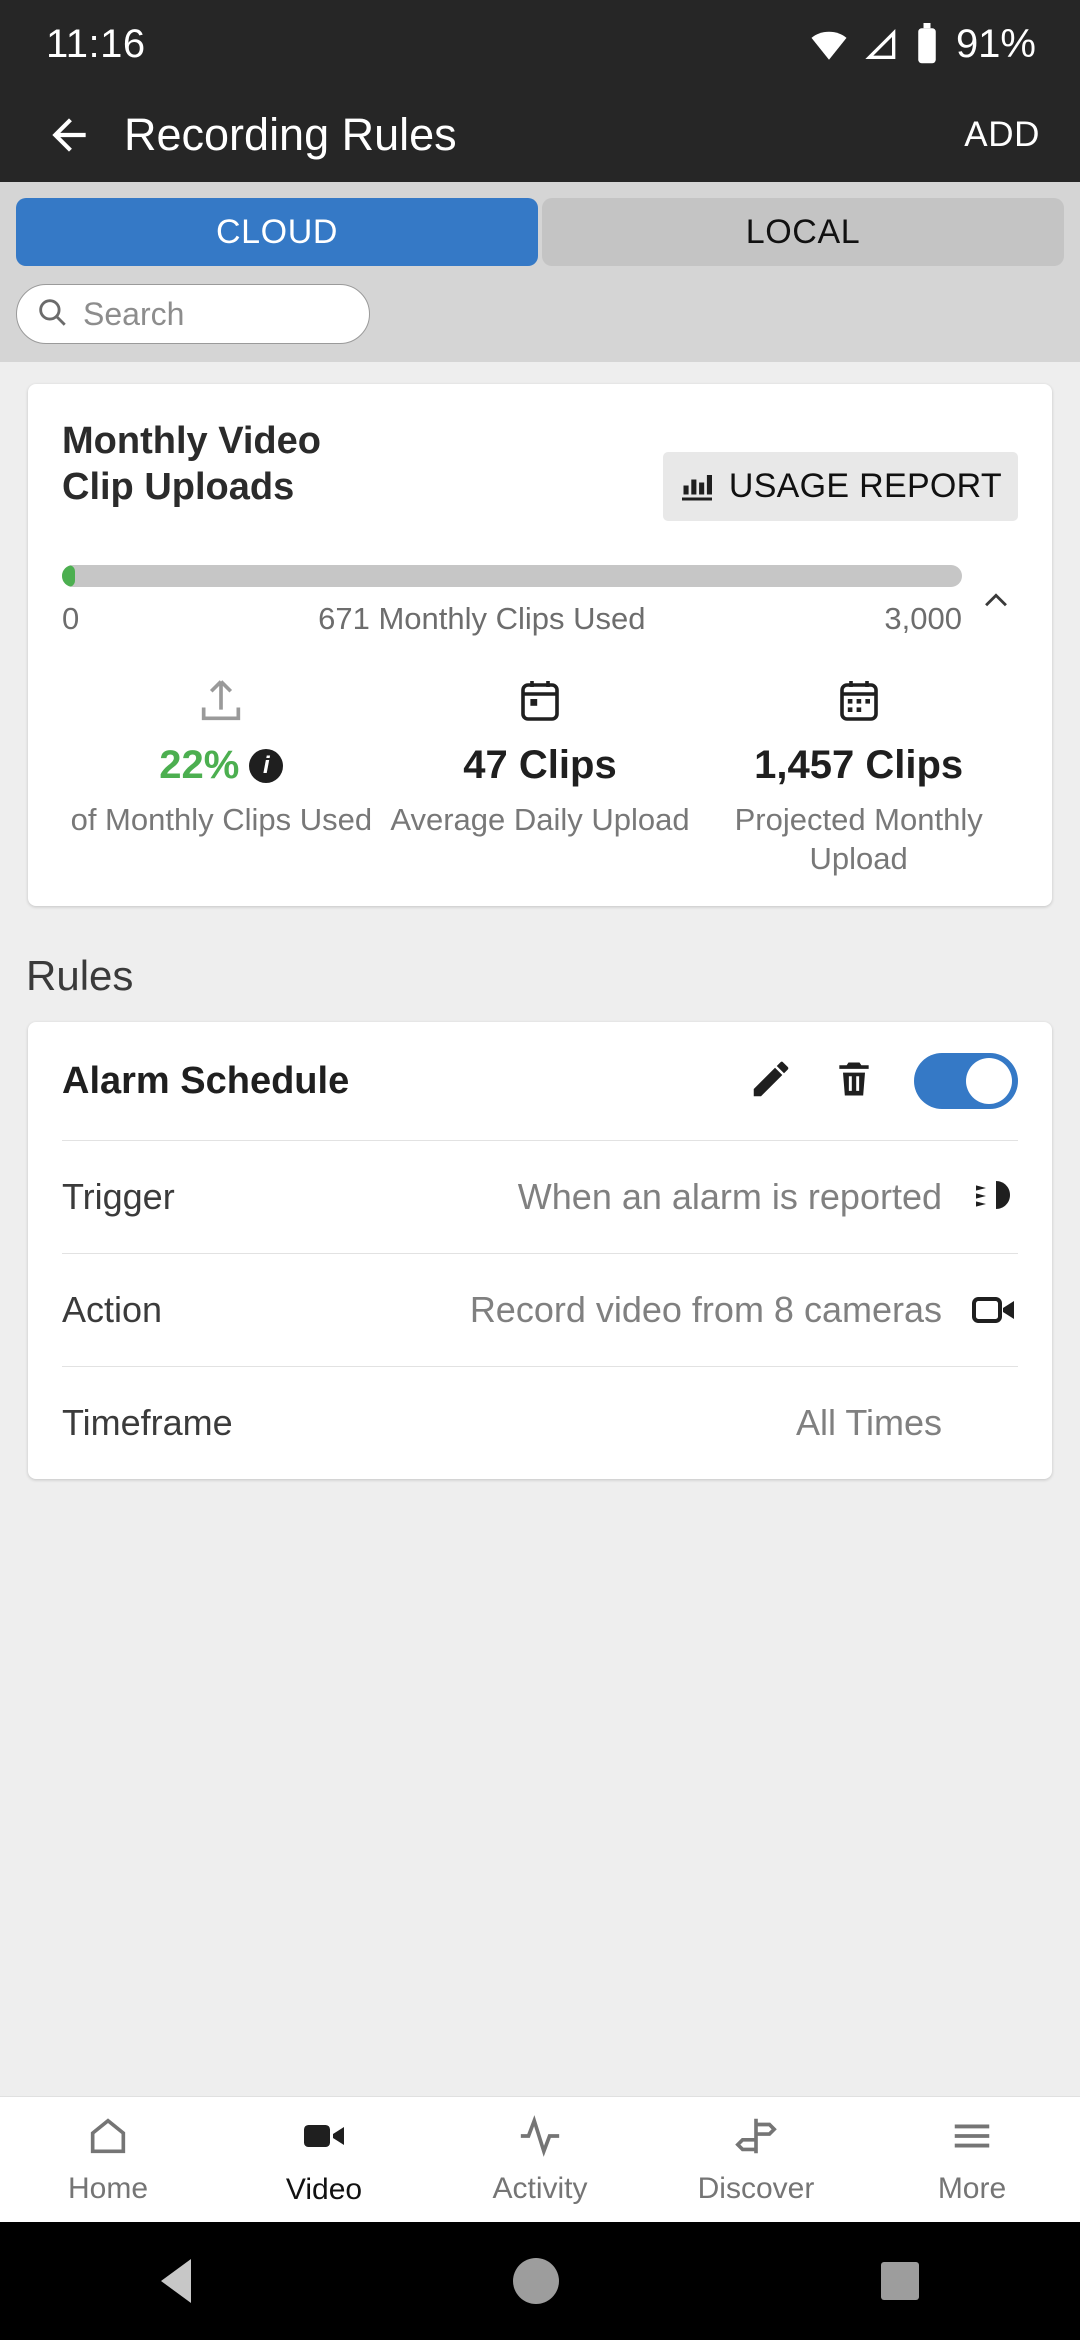 This screenshot has height=2340, width=1080. What do you see at coordinates (540, 701) in the screenshot?
I see `calendar-day-icon` at bounding box center [540, 701].